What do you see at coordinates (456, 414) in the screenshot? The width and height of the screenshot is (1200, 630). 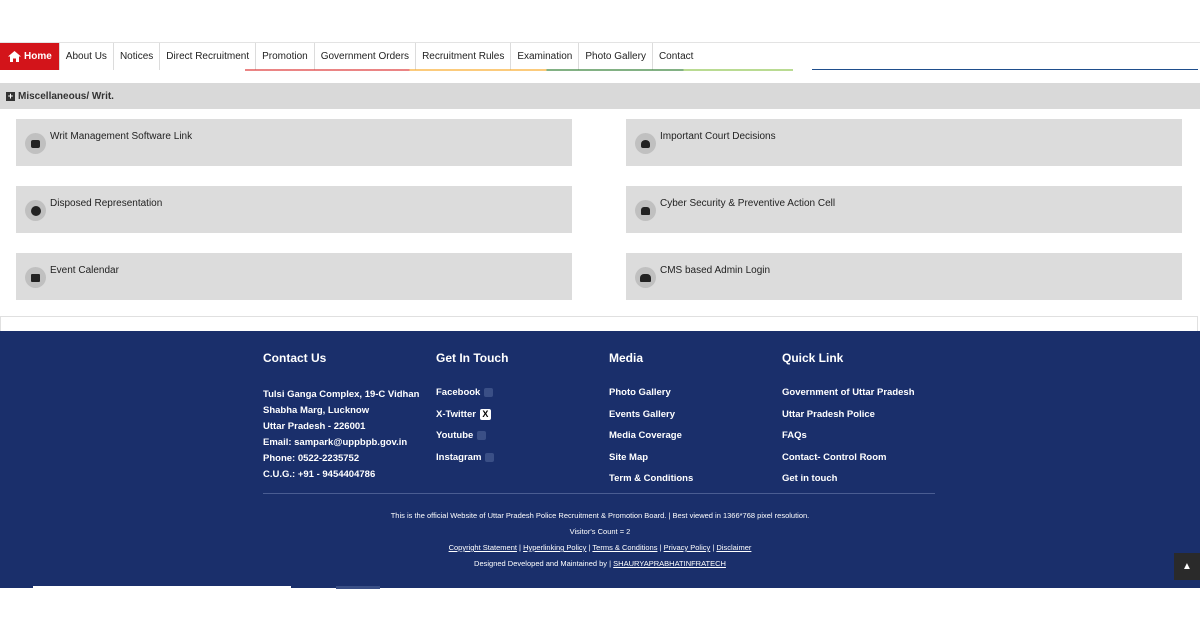 I see `link-label: X-Twitter` at bounding box center [456, 414].